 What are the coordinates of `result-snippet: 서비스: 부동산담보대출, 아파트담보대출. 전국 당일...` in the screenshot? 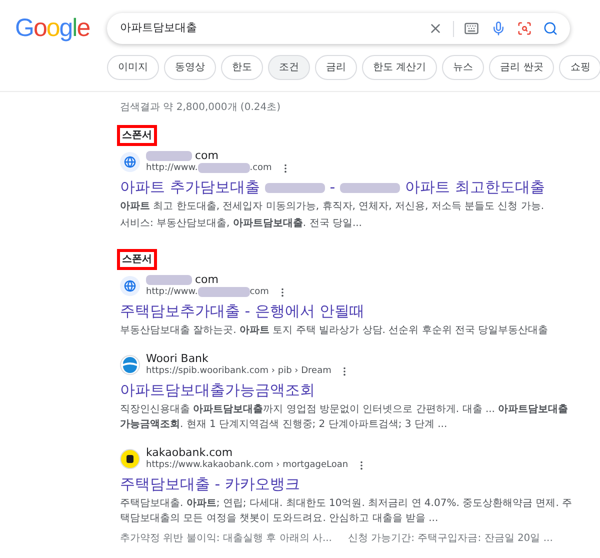 It's located at (241, 224).